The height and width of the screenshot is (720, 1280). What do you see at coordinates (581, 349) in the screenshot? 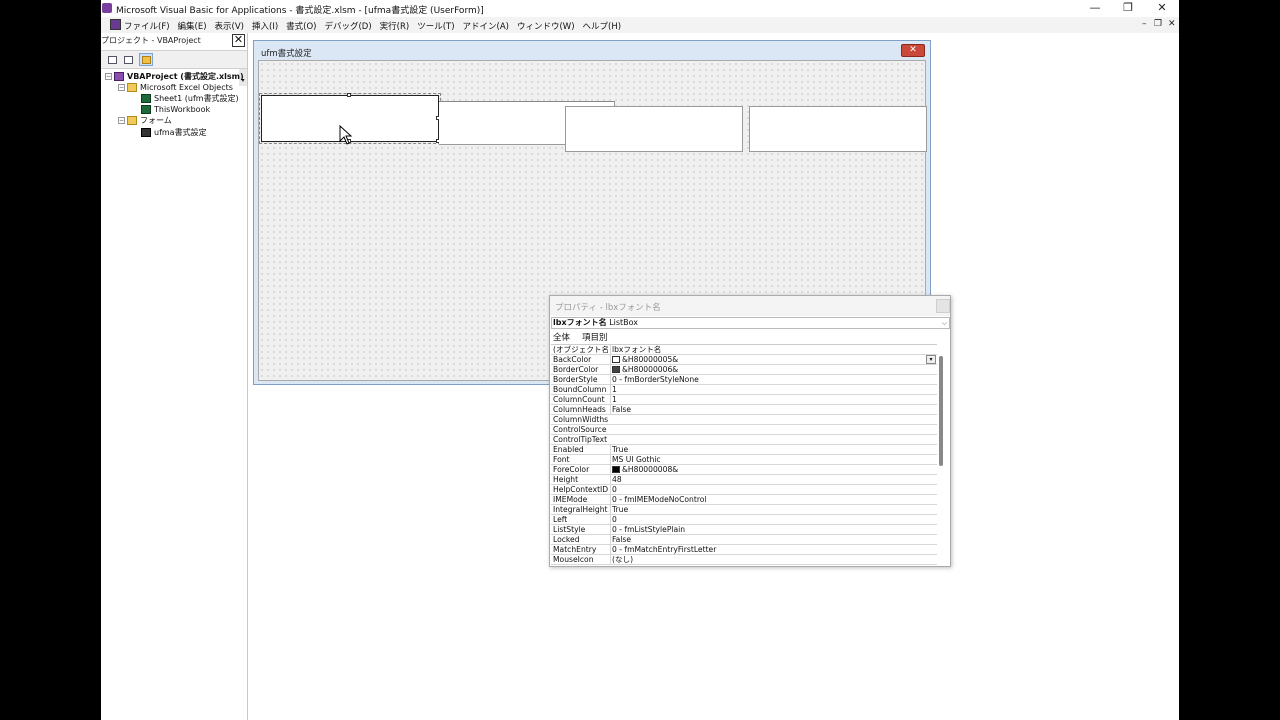
I see `property-name: (オブジェクト名)` at bounding box center [581, 349].